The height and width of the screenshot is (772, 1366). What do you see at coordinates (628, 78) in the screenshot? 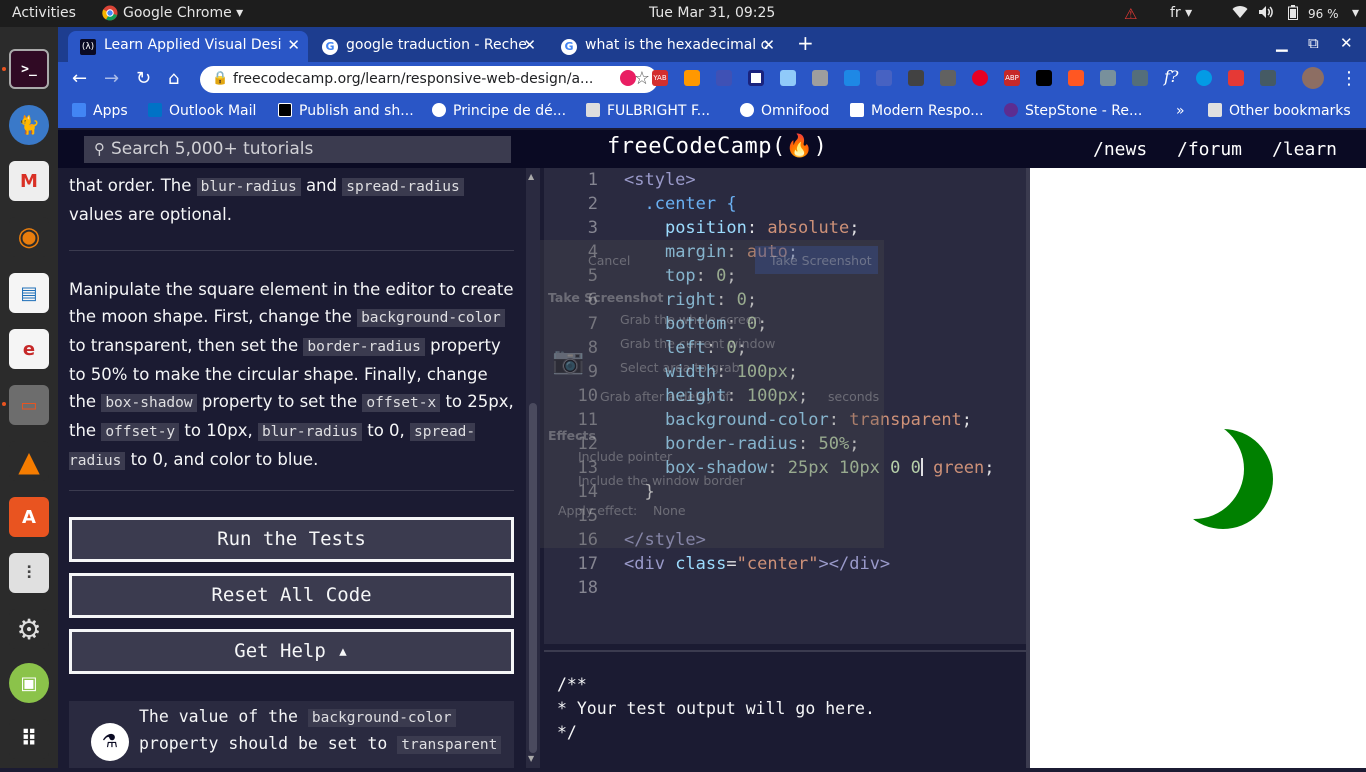
I see `extension-color-icon` at bounding box center [628, 78].